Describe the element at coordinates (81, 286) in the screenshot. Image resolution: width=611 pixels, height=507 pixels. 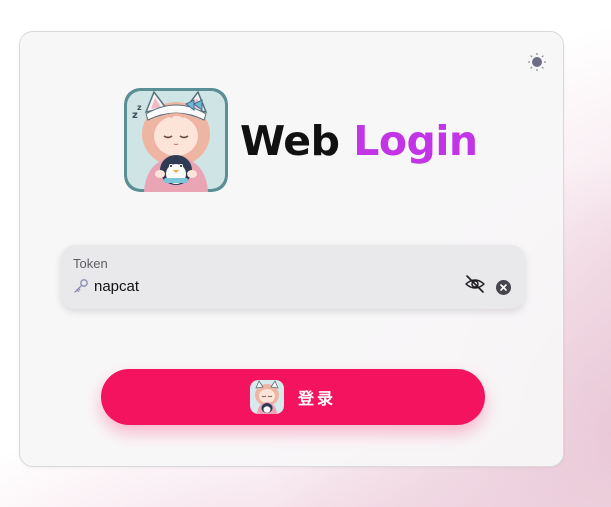
I see `key-icon` at that location.